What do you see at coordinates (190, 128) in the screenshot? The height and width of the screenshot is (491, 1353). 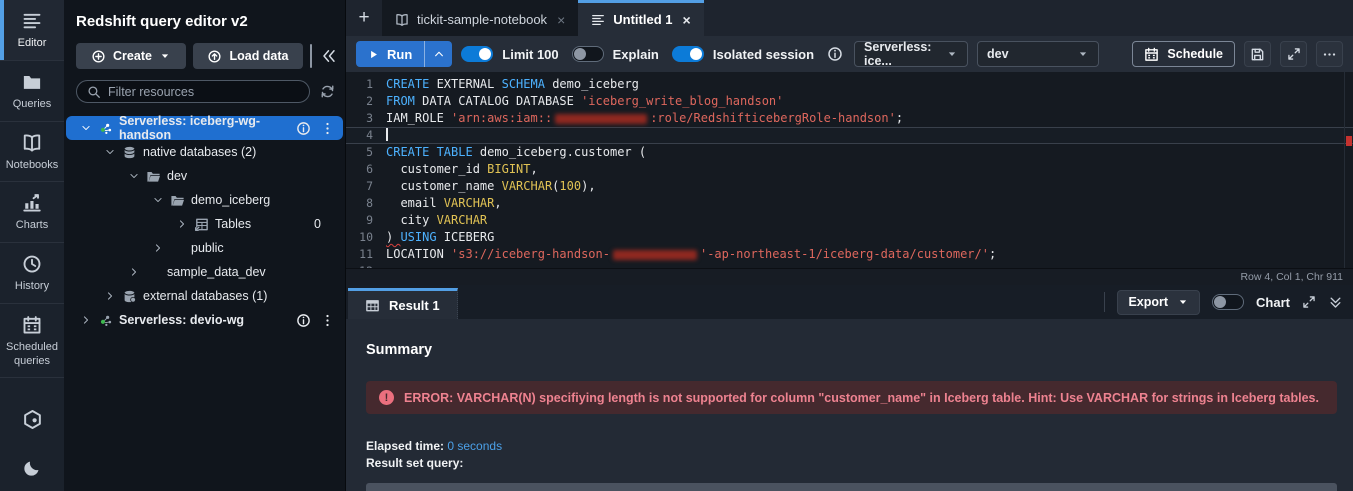 I see `tree-row-label: Serverless: iceberg-wg-handson` at bounding box center [190, 128].